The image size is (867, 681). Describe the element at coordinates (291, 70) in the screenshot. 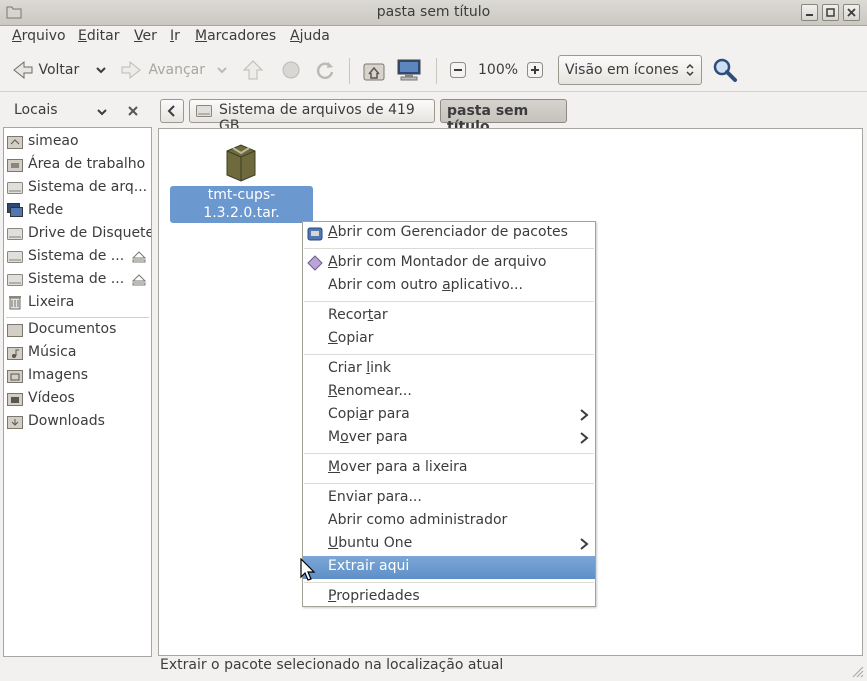

I see `stop-icon` at that location.